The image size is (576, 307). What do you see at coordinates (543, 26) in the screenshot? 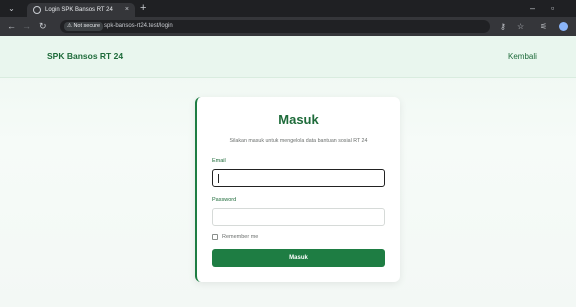
I see `extensions-icon: ⚟` at bounding box center [543, 26].